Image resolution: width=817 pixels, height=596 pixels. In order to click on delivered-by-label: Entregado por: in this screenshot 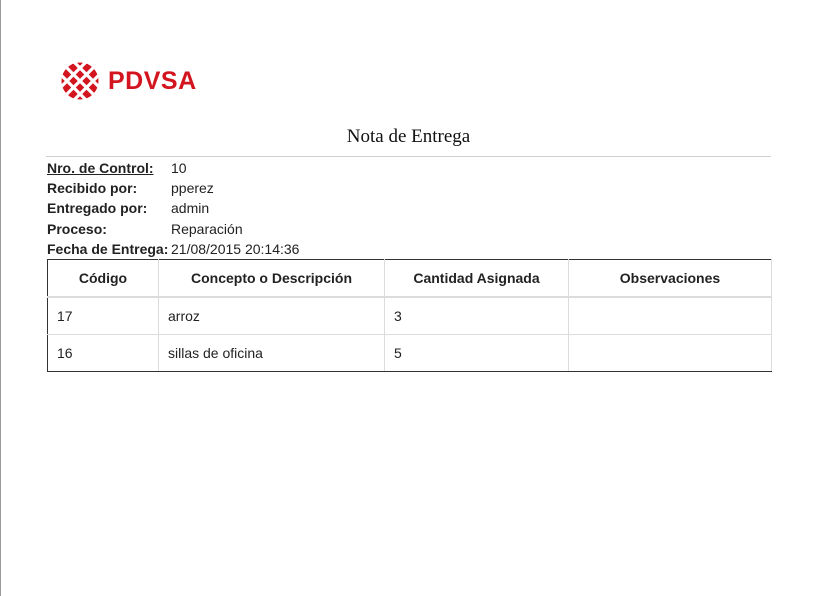, I will do `click(97, 208)`.